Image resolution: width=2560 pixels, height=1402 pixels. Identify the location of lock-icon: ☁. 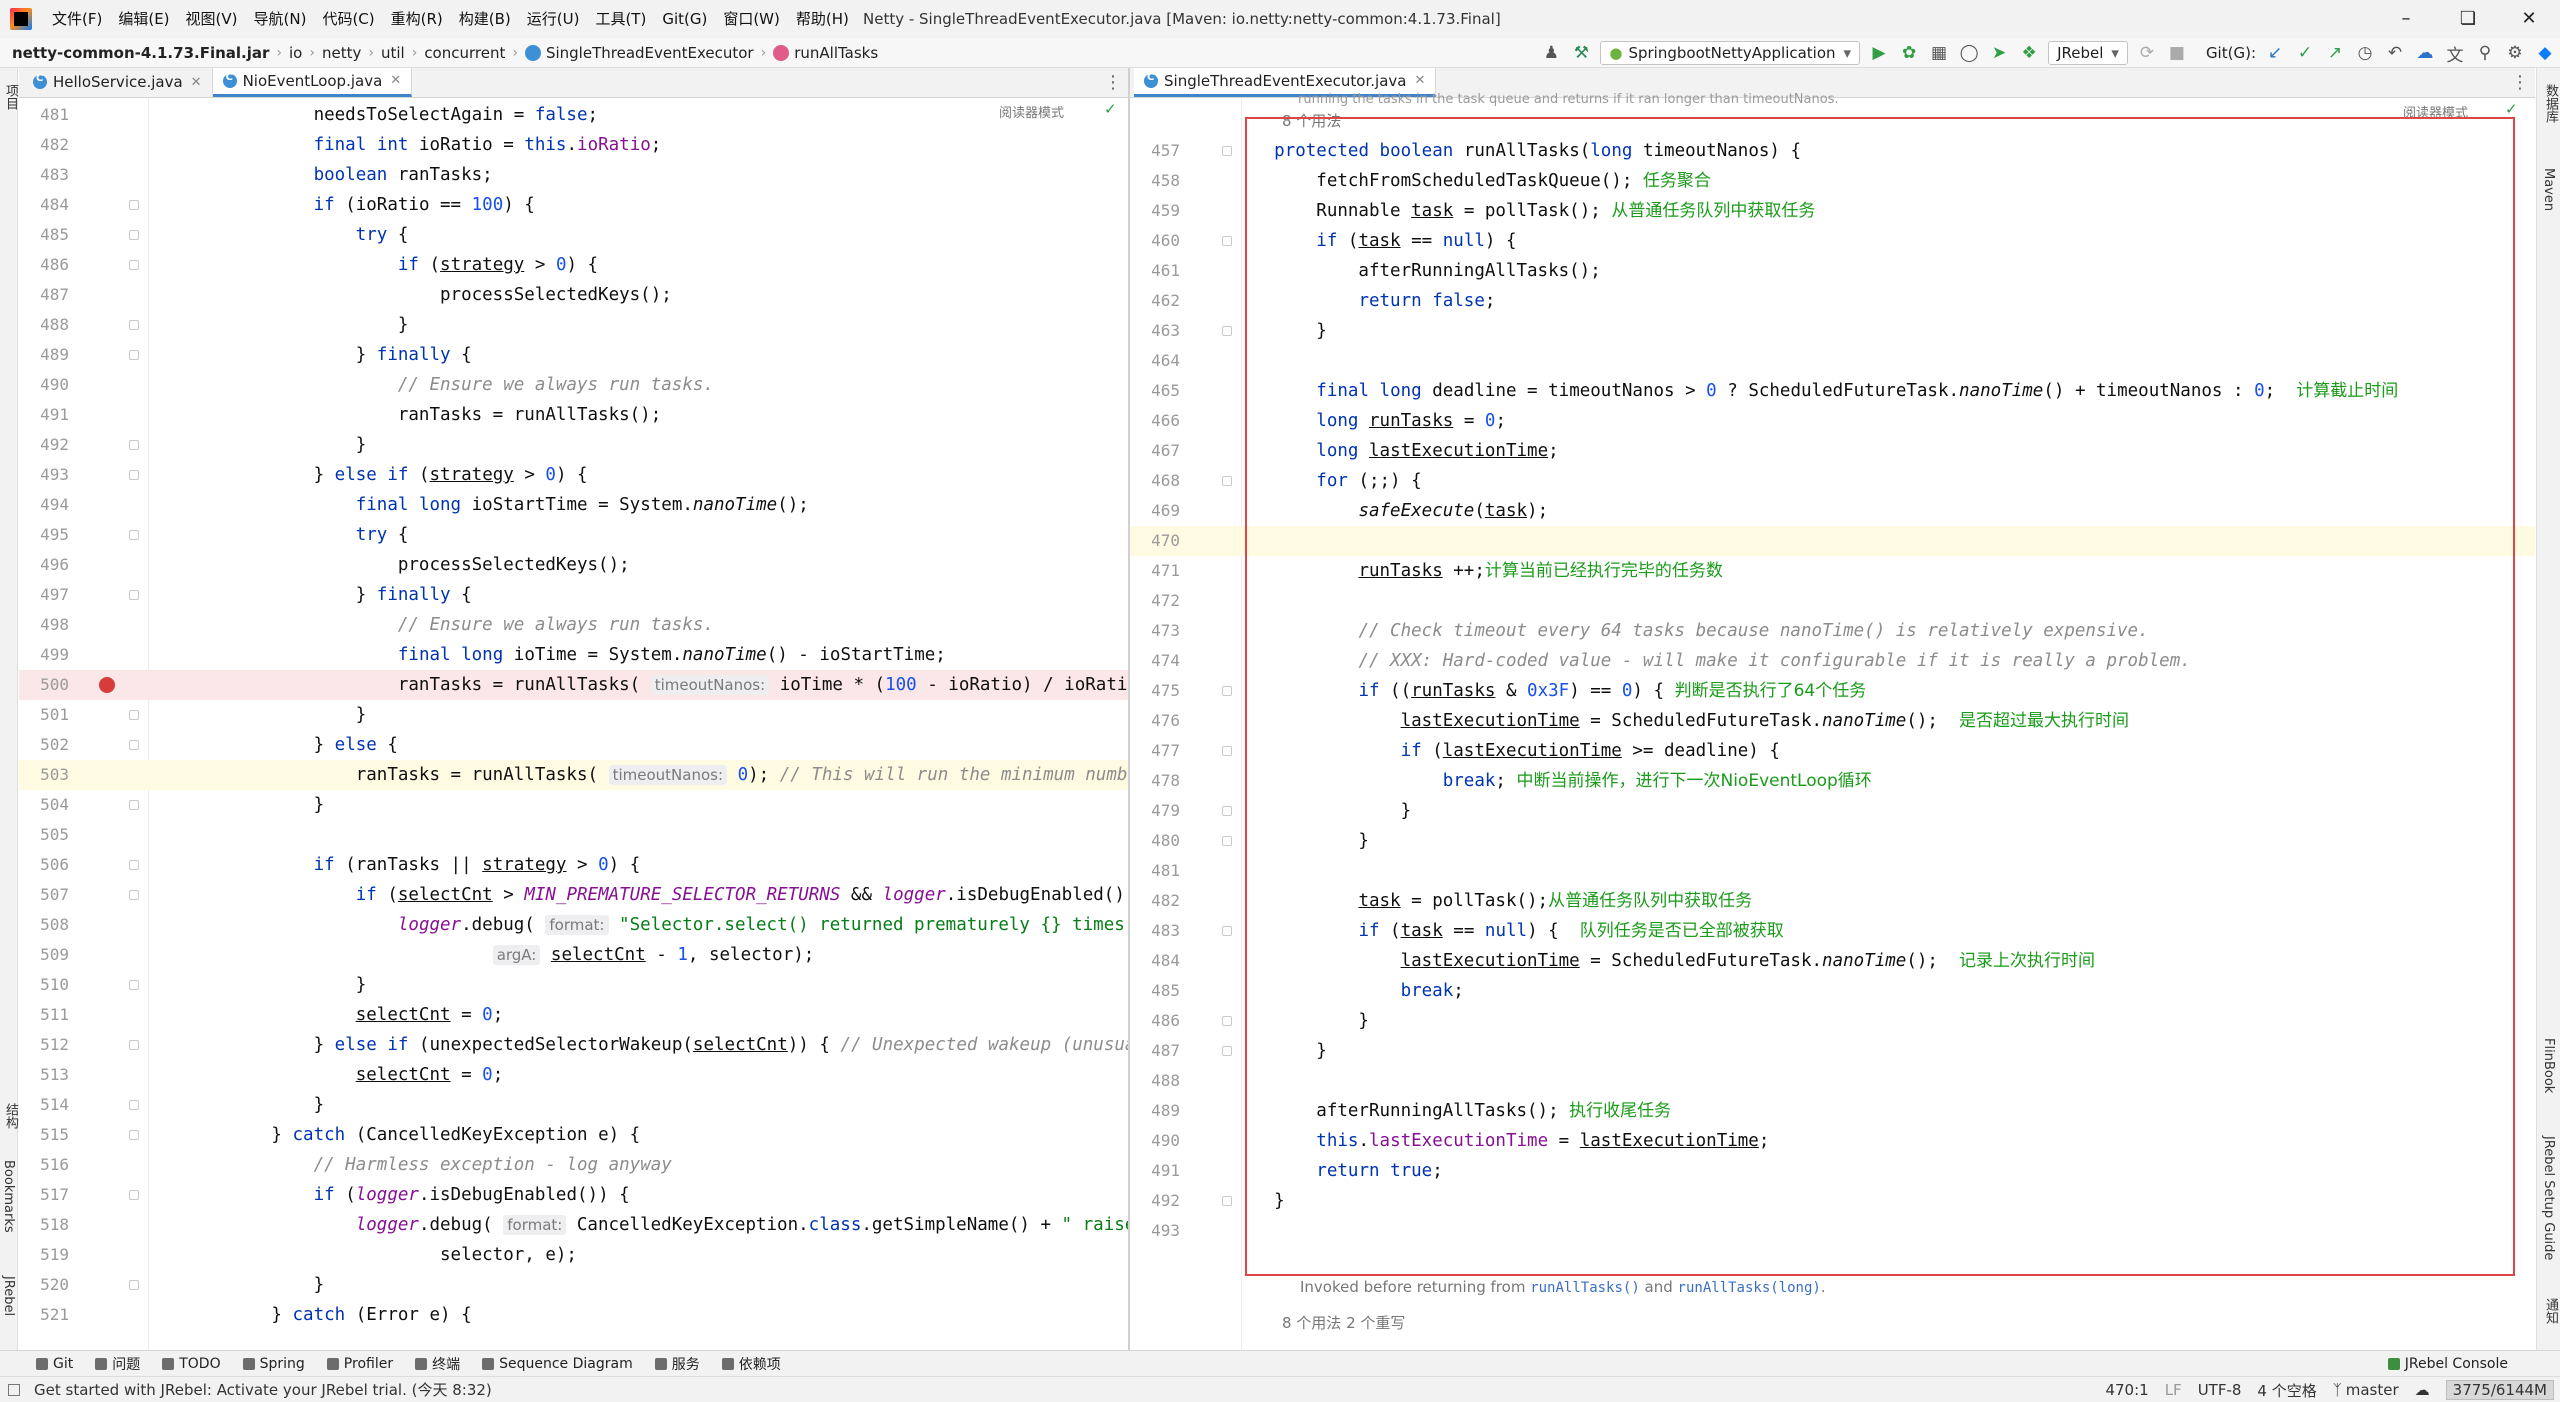
(2422, 1390).